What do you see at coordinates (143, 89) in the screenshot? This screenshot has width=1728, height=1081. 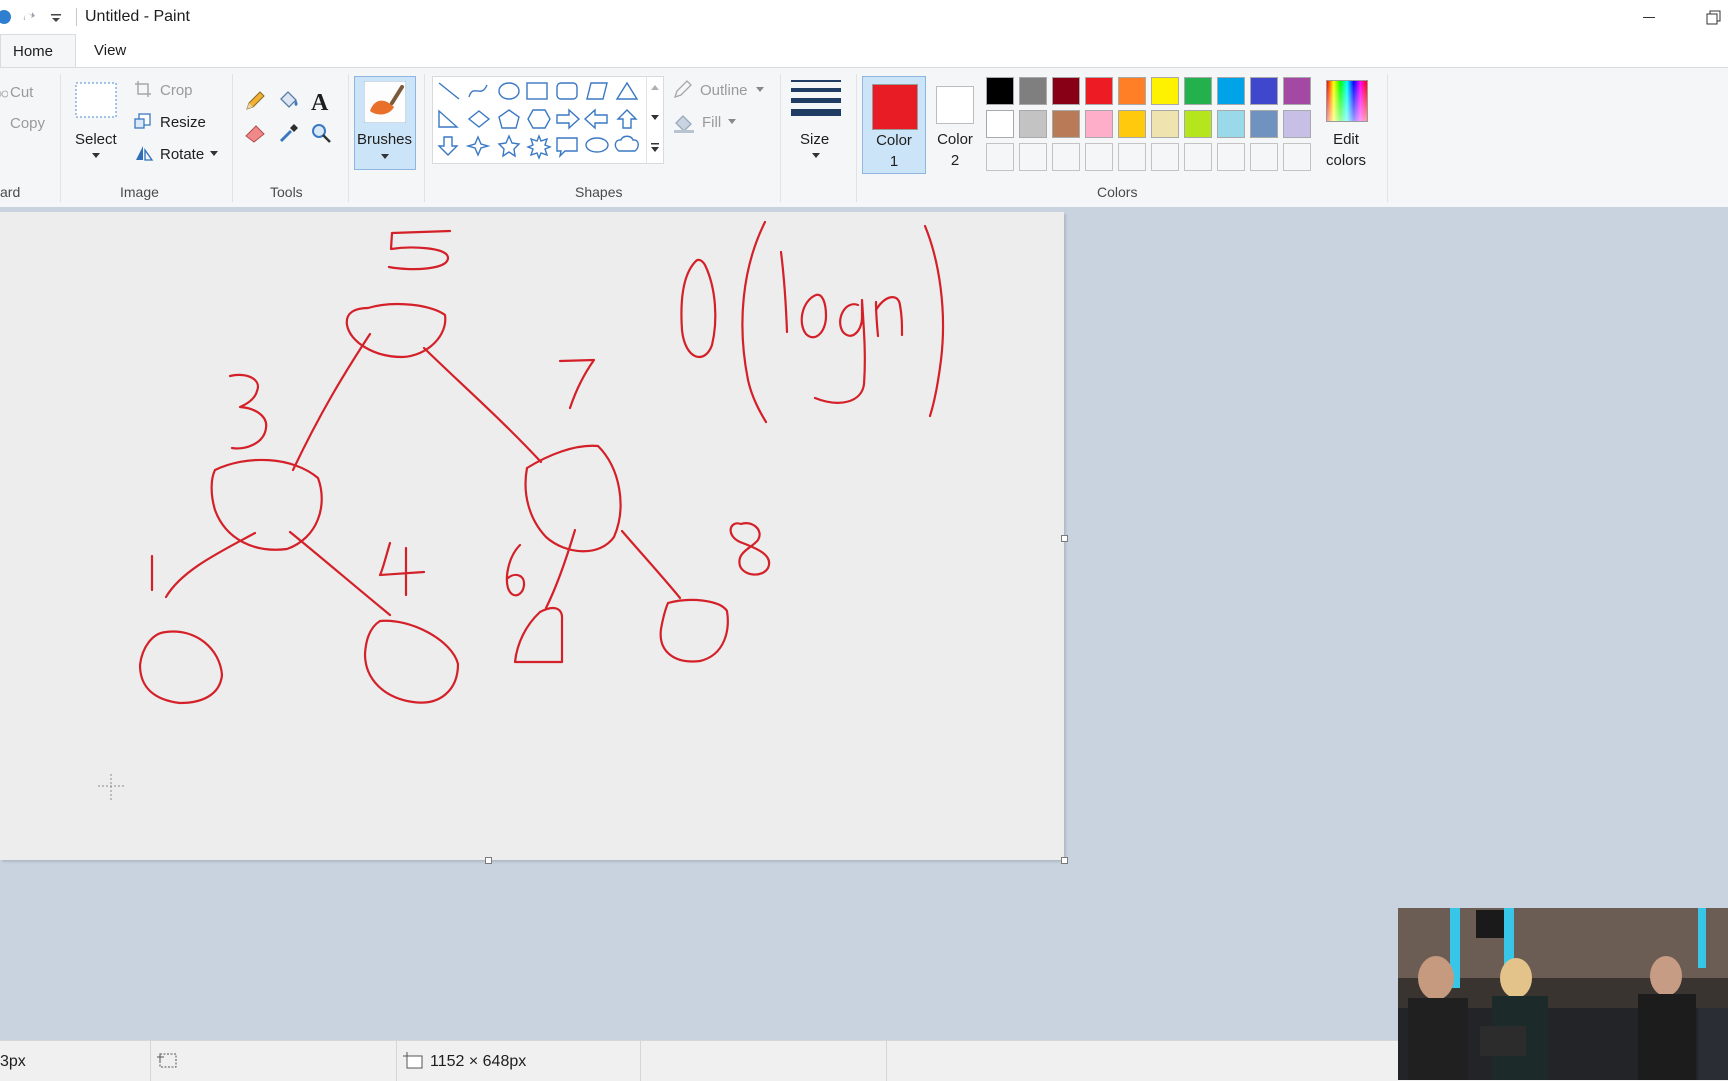 I see `crop-icon` at bounding box center [143, 89].